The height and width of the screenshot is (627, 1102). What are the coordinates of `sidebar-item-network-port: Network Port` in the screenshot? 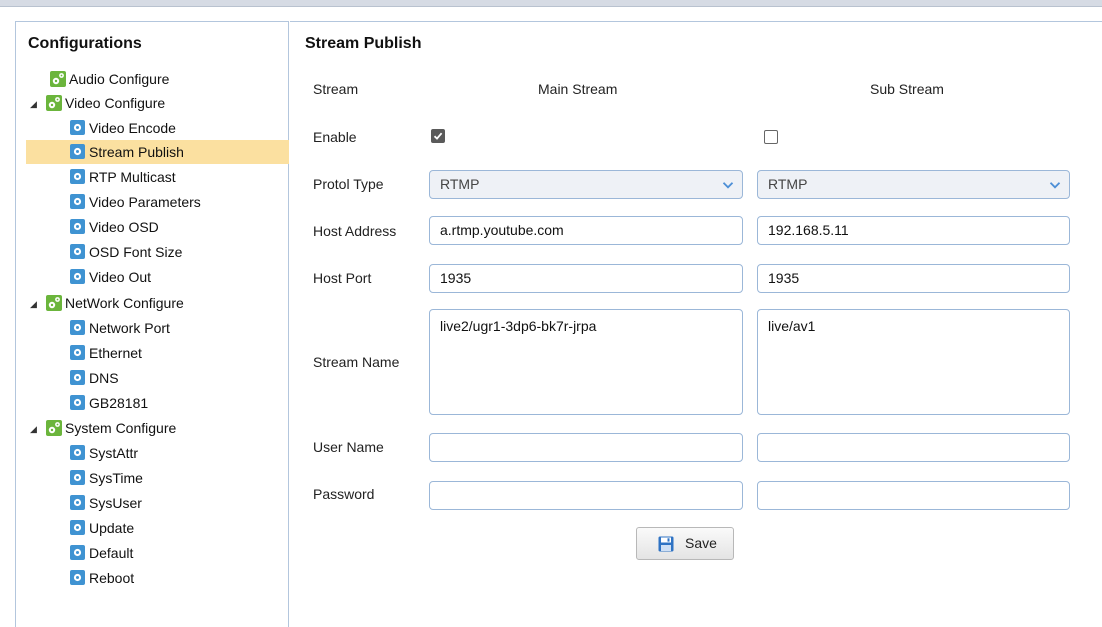 It's located at (120, 328).